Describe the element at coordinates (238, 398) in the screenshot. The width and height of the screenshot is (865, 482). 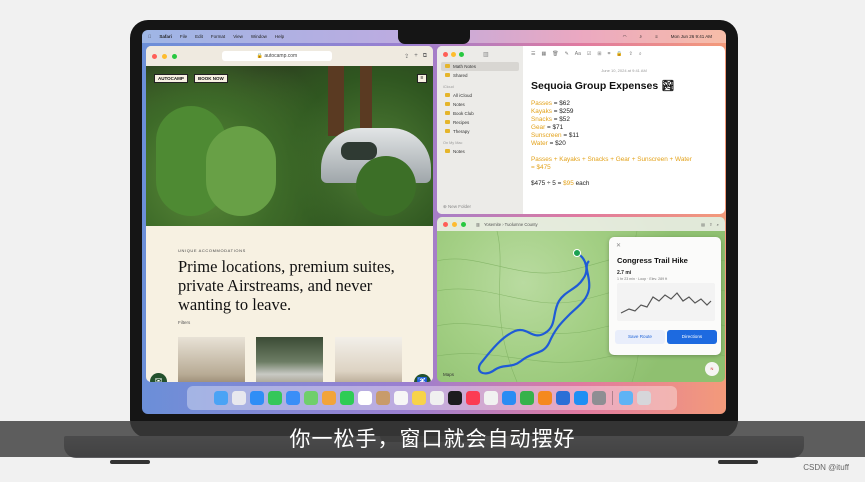
I see `launchpad-icon` at that location.